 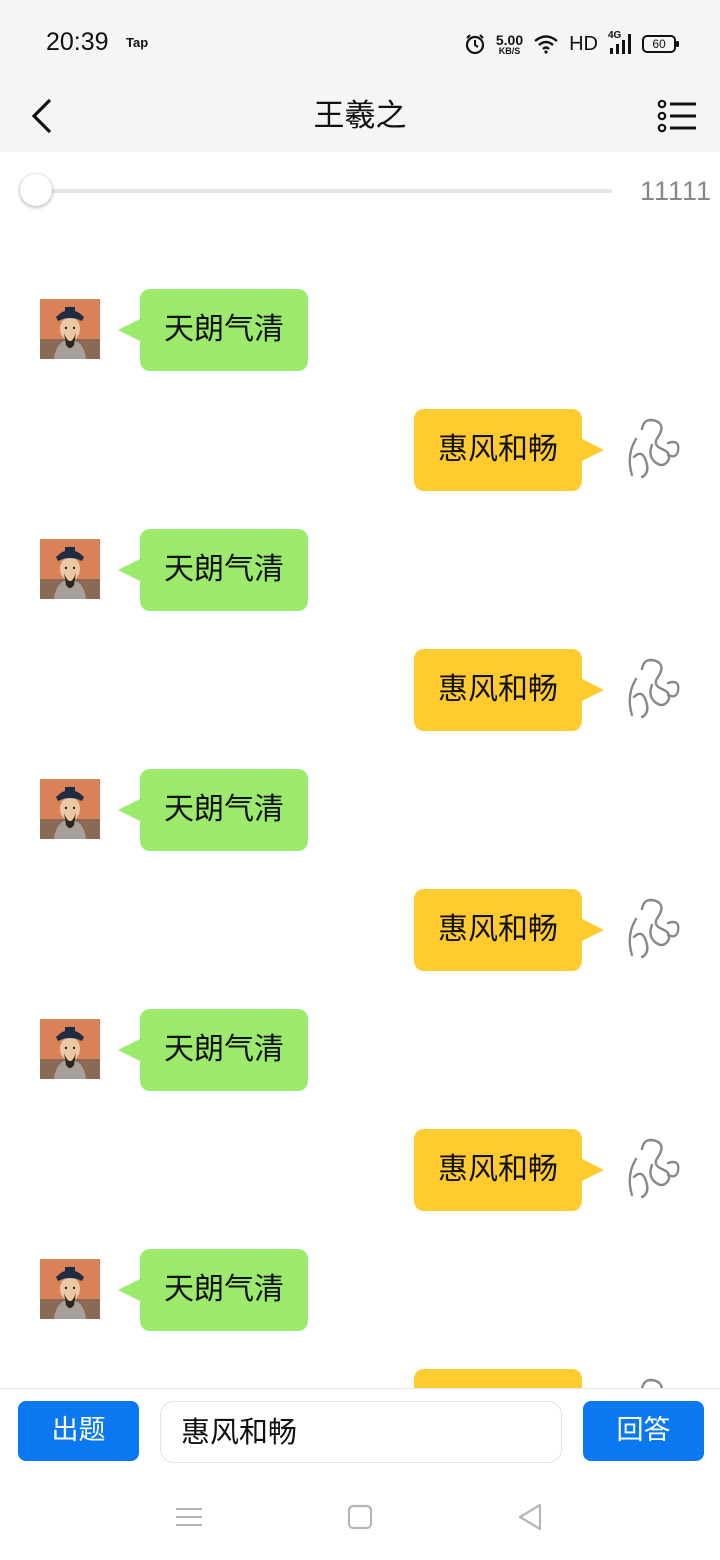 I want to click on net-speed-value: 5.00, so click(x=509, y=39).